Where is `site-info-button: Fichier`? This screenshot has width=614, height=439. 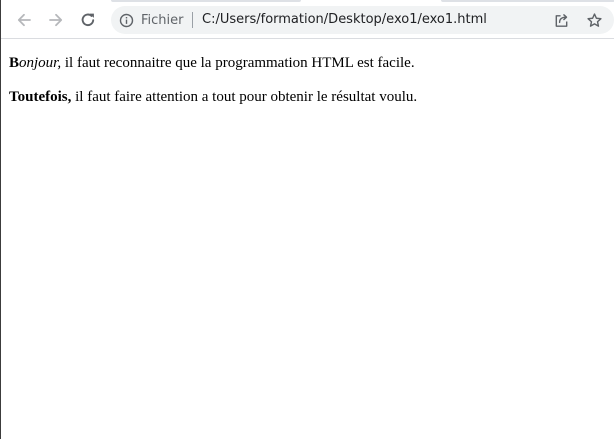
site-info-button: Fichier is located at coordinates (151, 20).